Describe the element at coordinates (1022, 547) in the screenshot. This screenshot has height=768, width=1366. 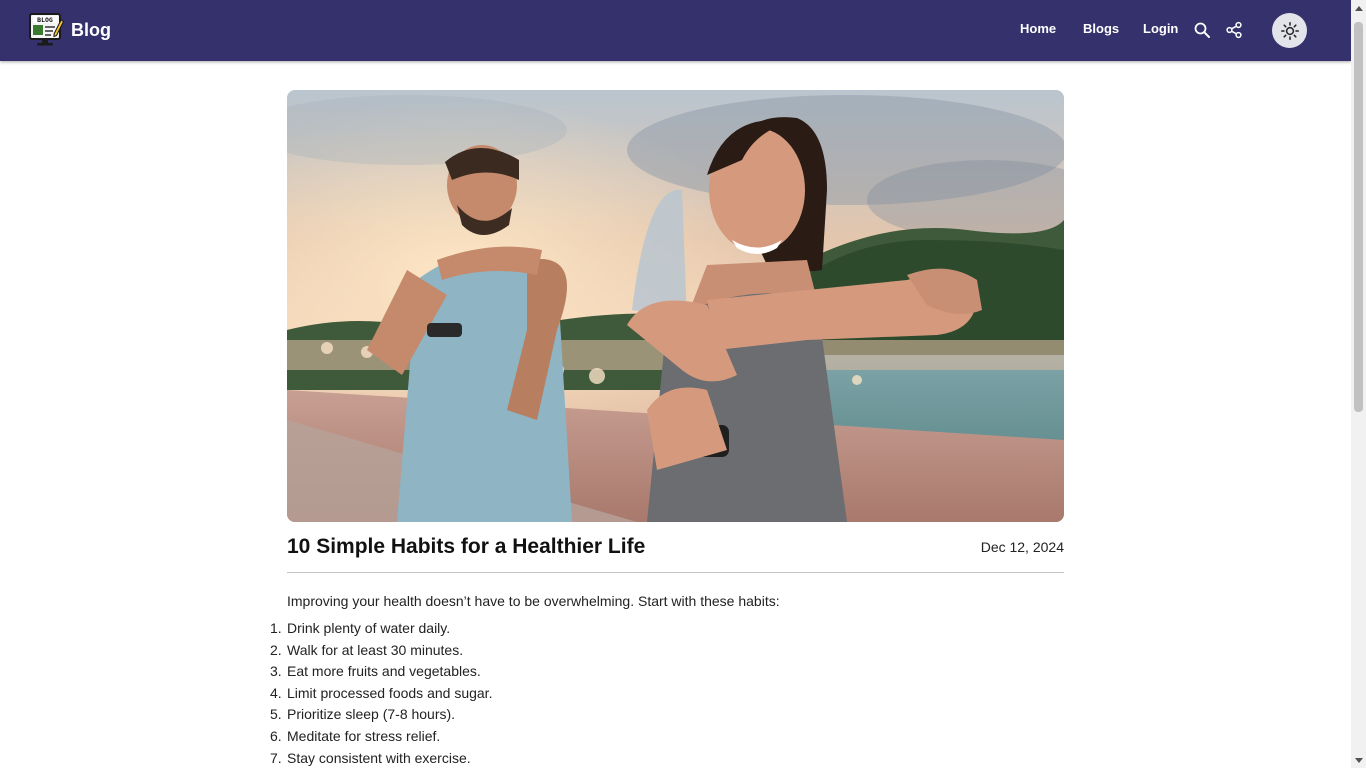
I see `article-date: Dec 12, 2024` at that location.